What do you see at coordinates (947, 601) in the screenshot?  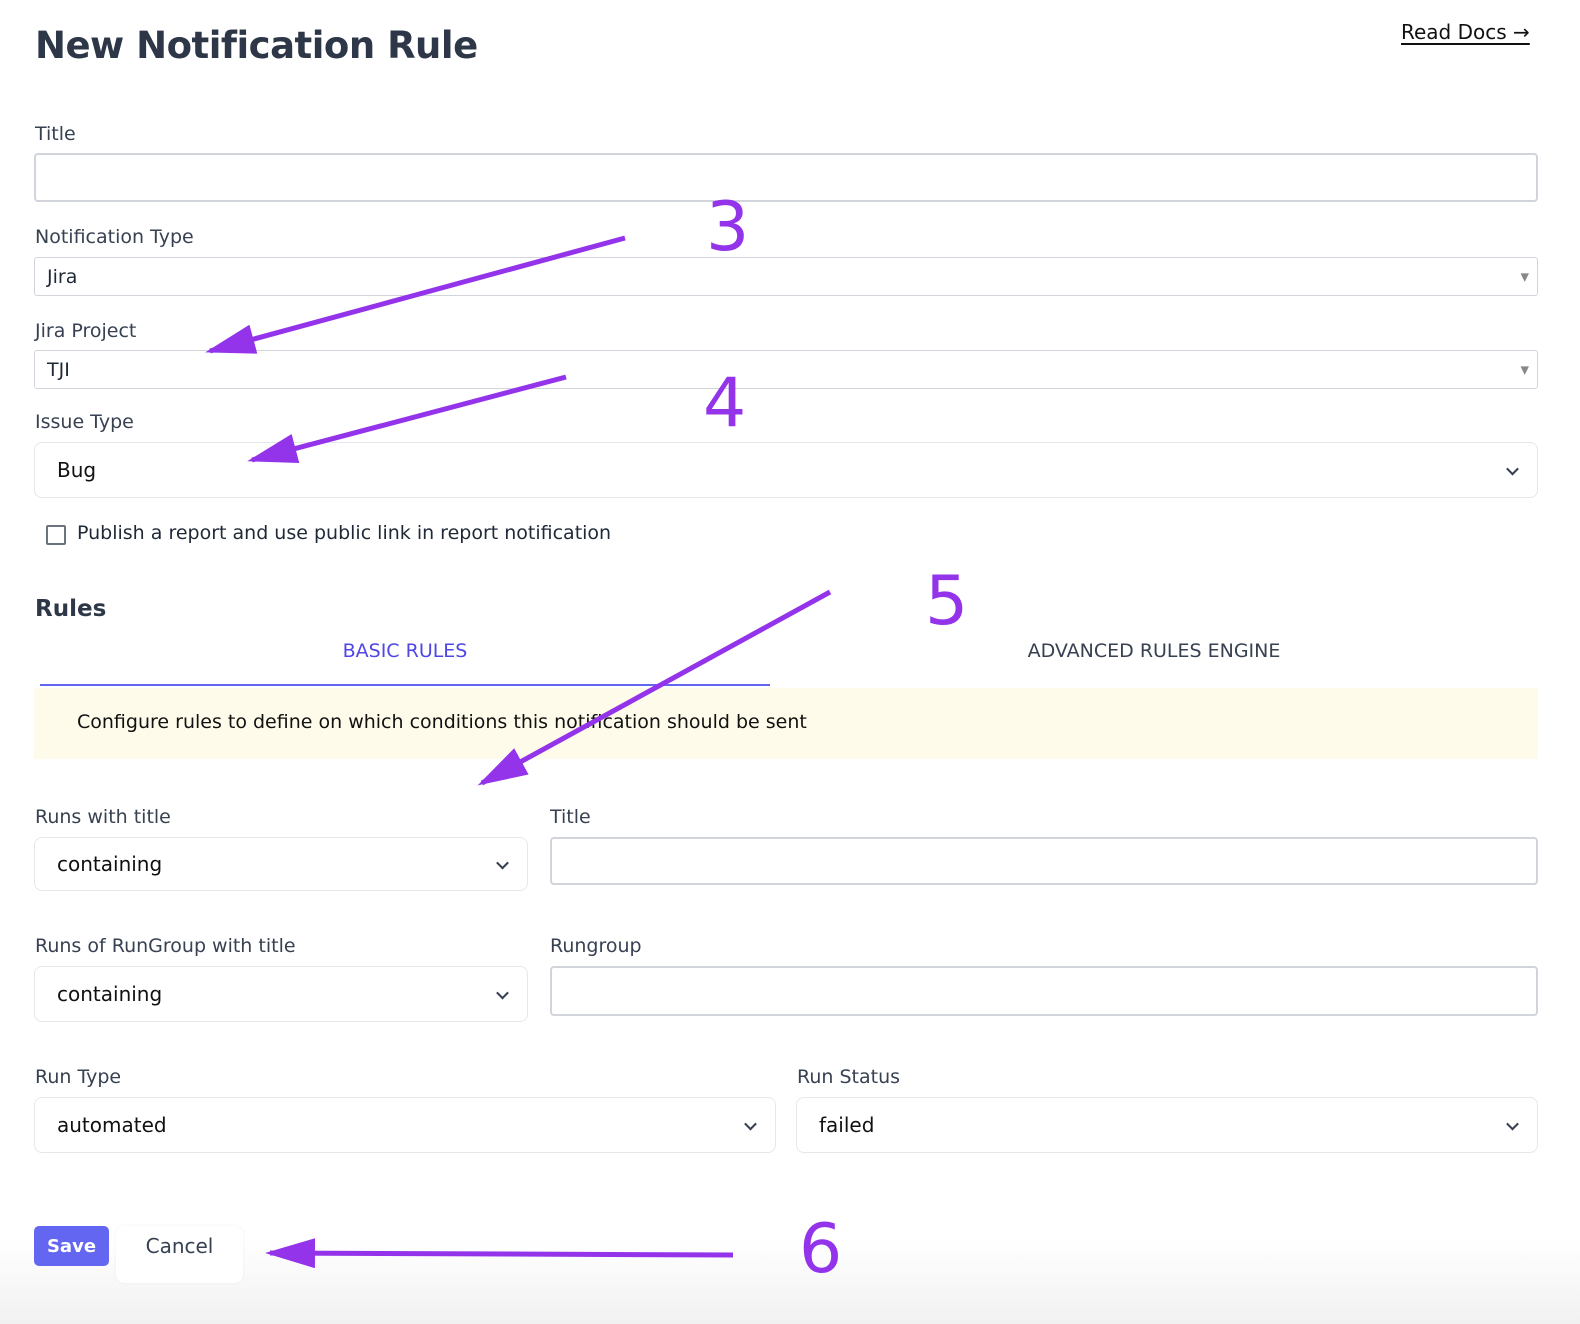 I see `step-number-5: 5` at bounding box center [947, 601].